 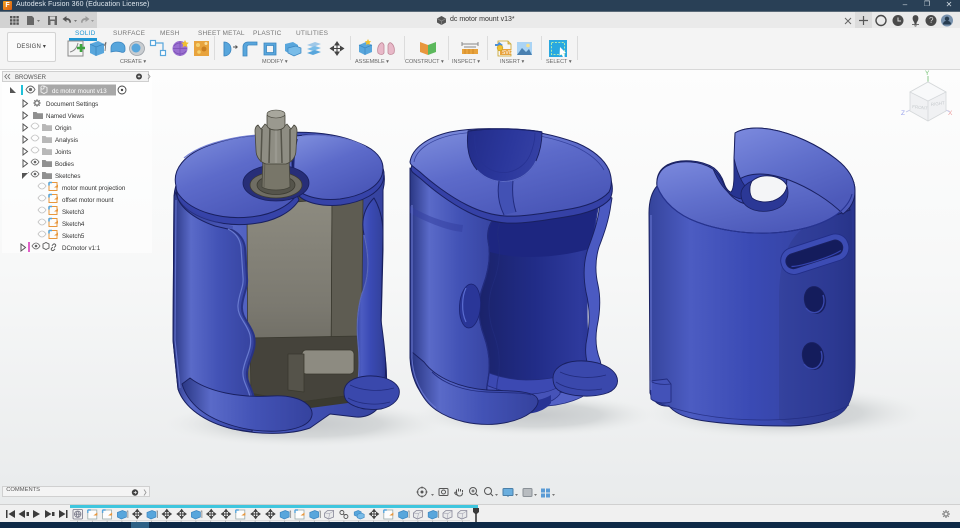 I want to click on svg-text: Sketch5, so click(x=73, y=236).